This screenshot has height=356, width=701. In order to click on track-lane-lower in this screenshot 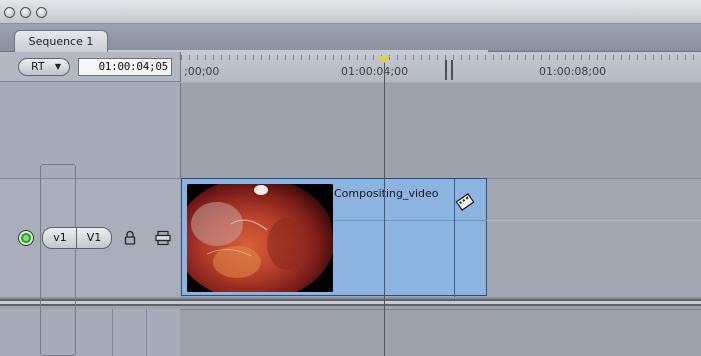, I will do `click(440, 332)`.